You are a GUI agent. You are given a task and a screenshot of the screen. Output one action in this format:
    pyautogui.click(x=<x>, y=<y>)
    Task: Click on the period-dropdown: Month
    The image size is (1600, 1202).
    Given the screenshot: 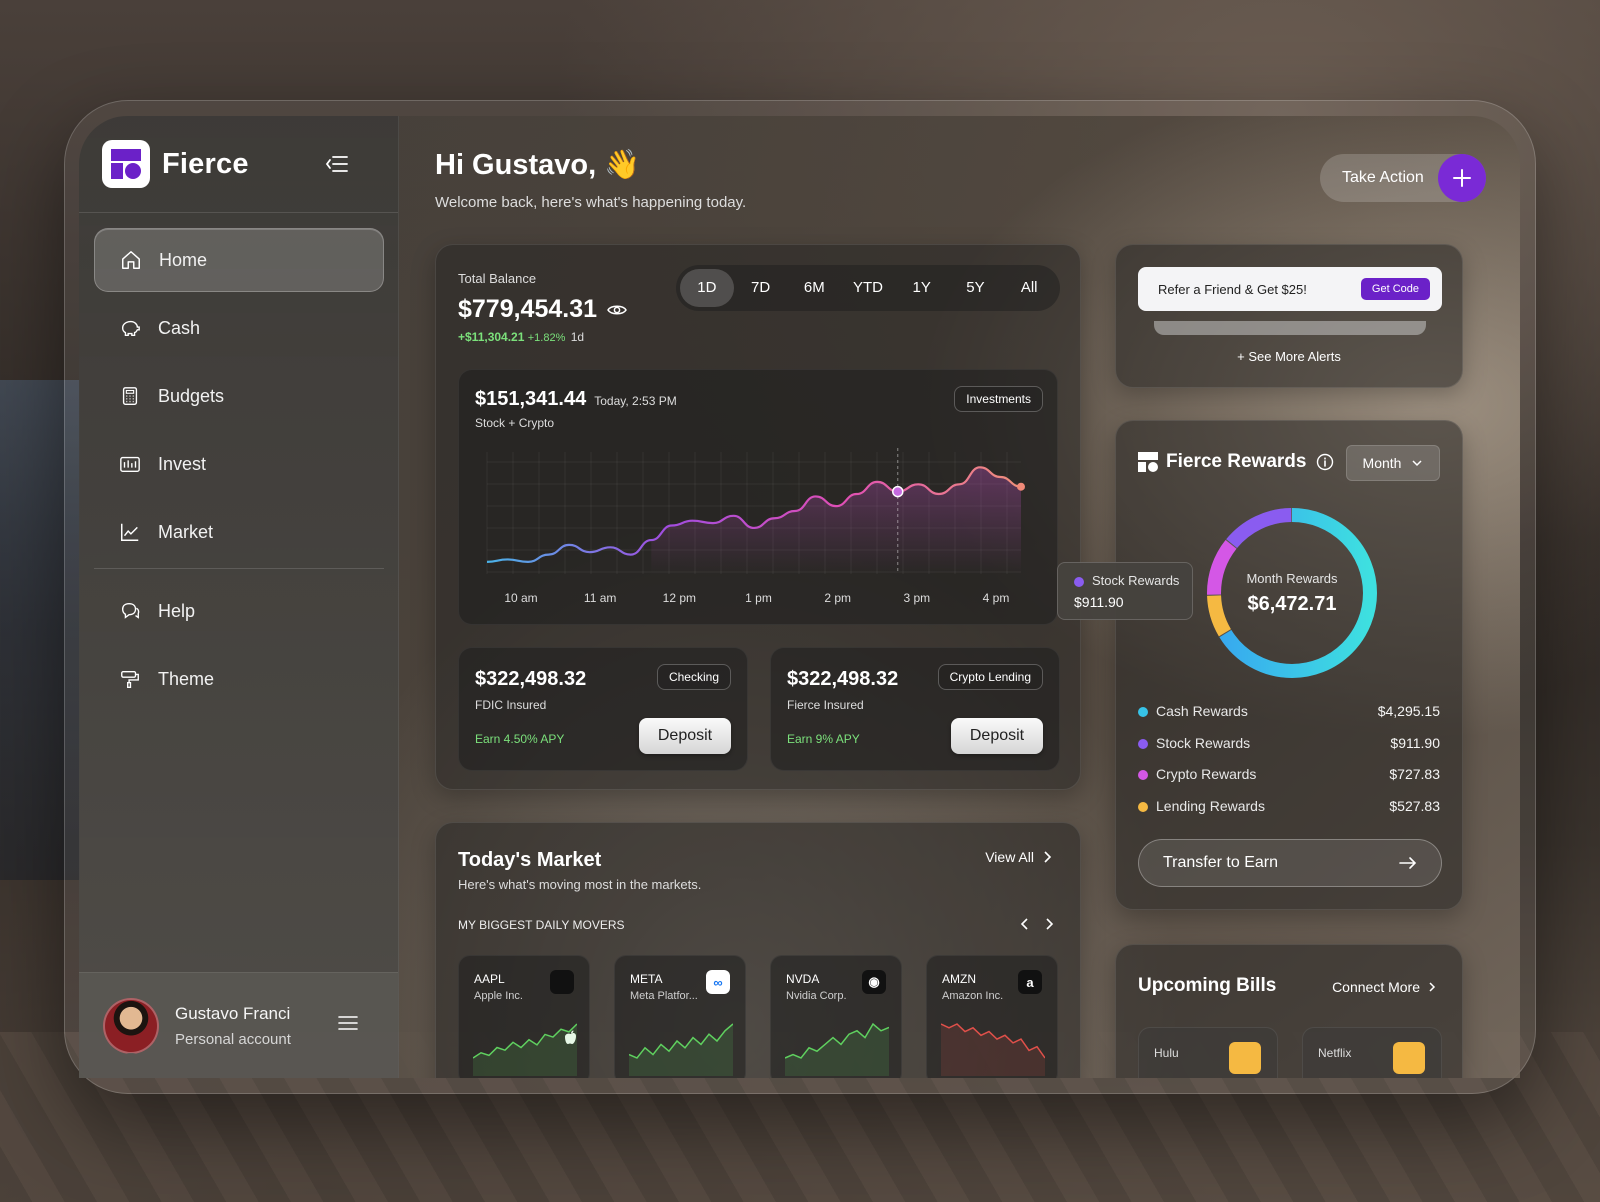 What is the action you would take?
    pyautogui.click(x=1393, y=463)
    